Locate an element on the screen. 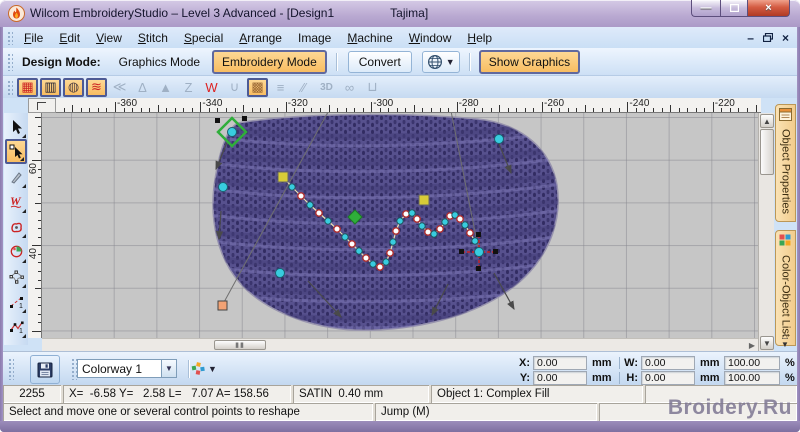 Image resolution: width=800 pixels, height=432 pixels. applique-tool is located at coordinates (16, 251).